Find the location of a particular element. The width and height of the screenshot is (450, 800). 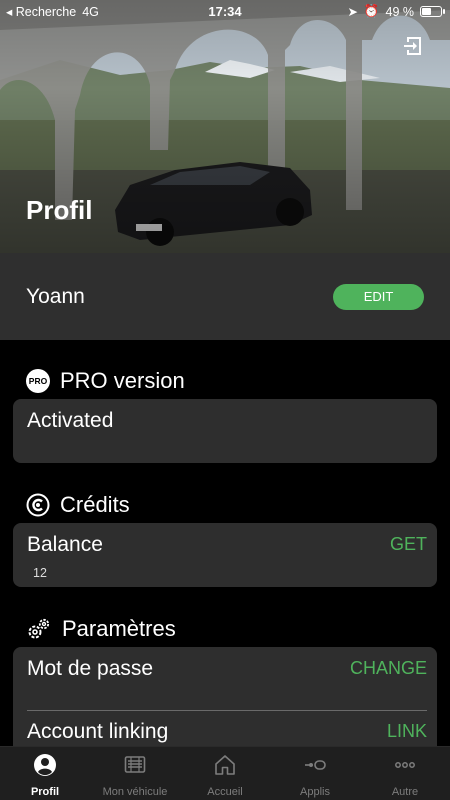

battery-icon is located at coordinates (432, 11).